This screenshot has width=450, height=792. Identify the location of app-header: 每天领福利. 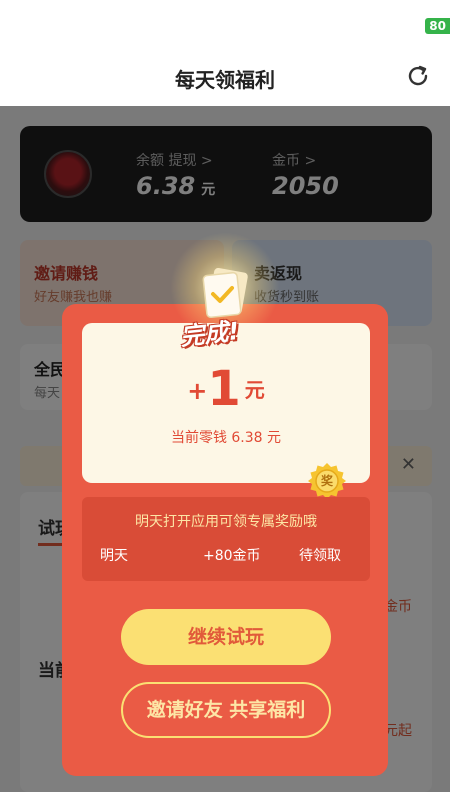
(225, 78).